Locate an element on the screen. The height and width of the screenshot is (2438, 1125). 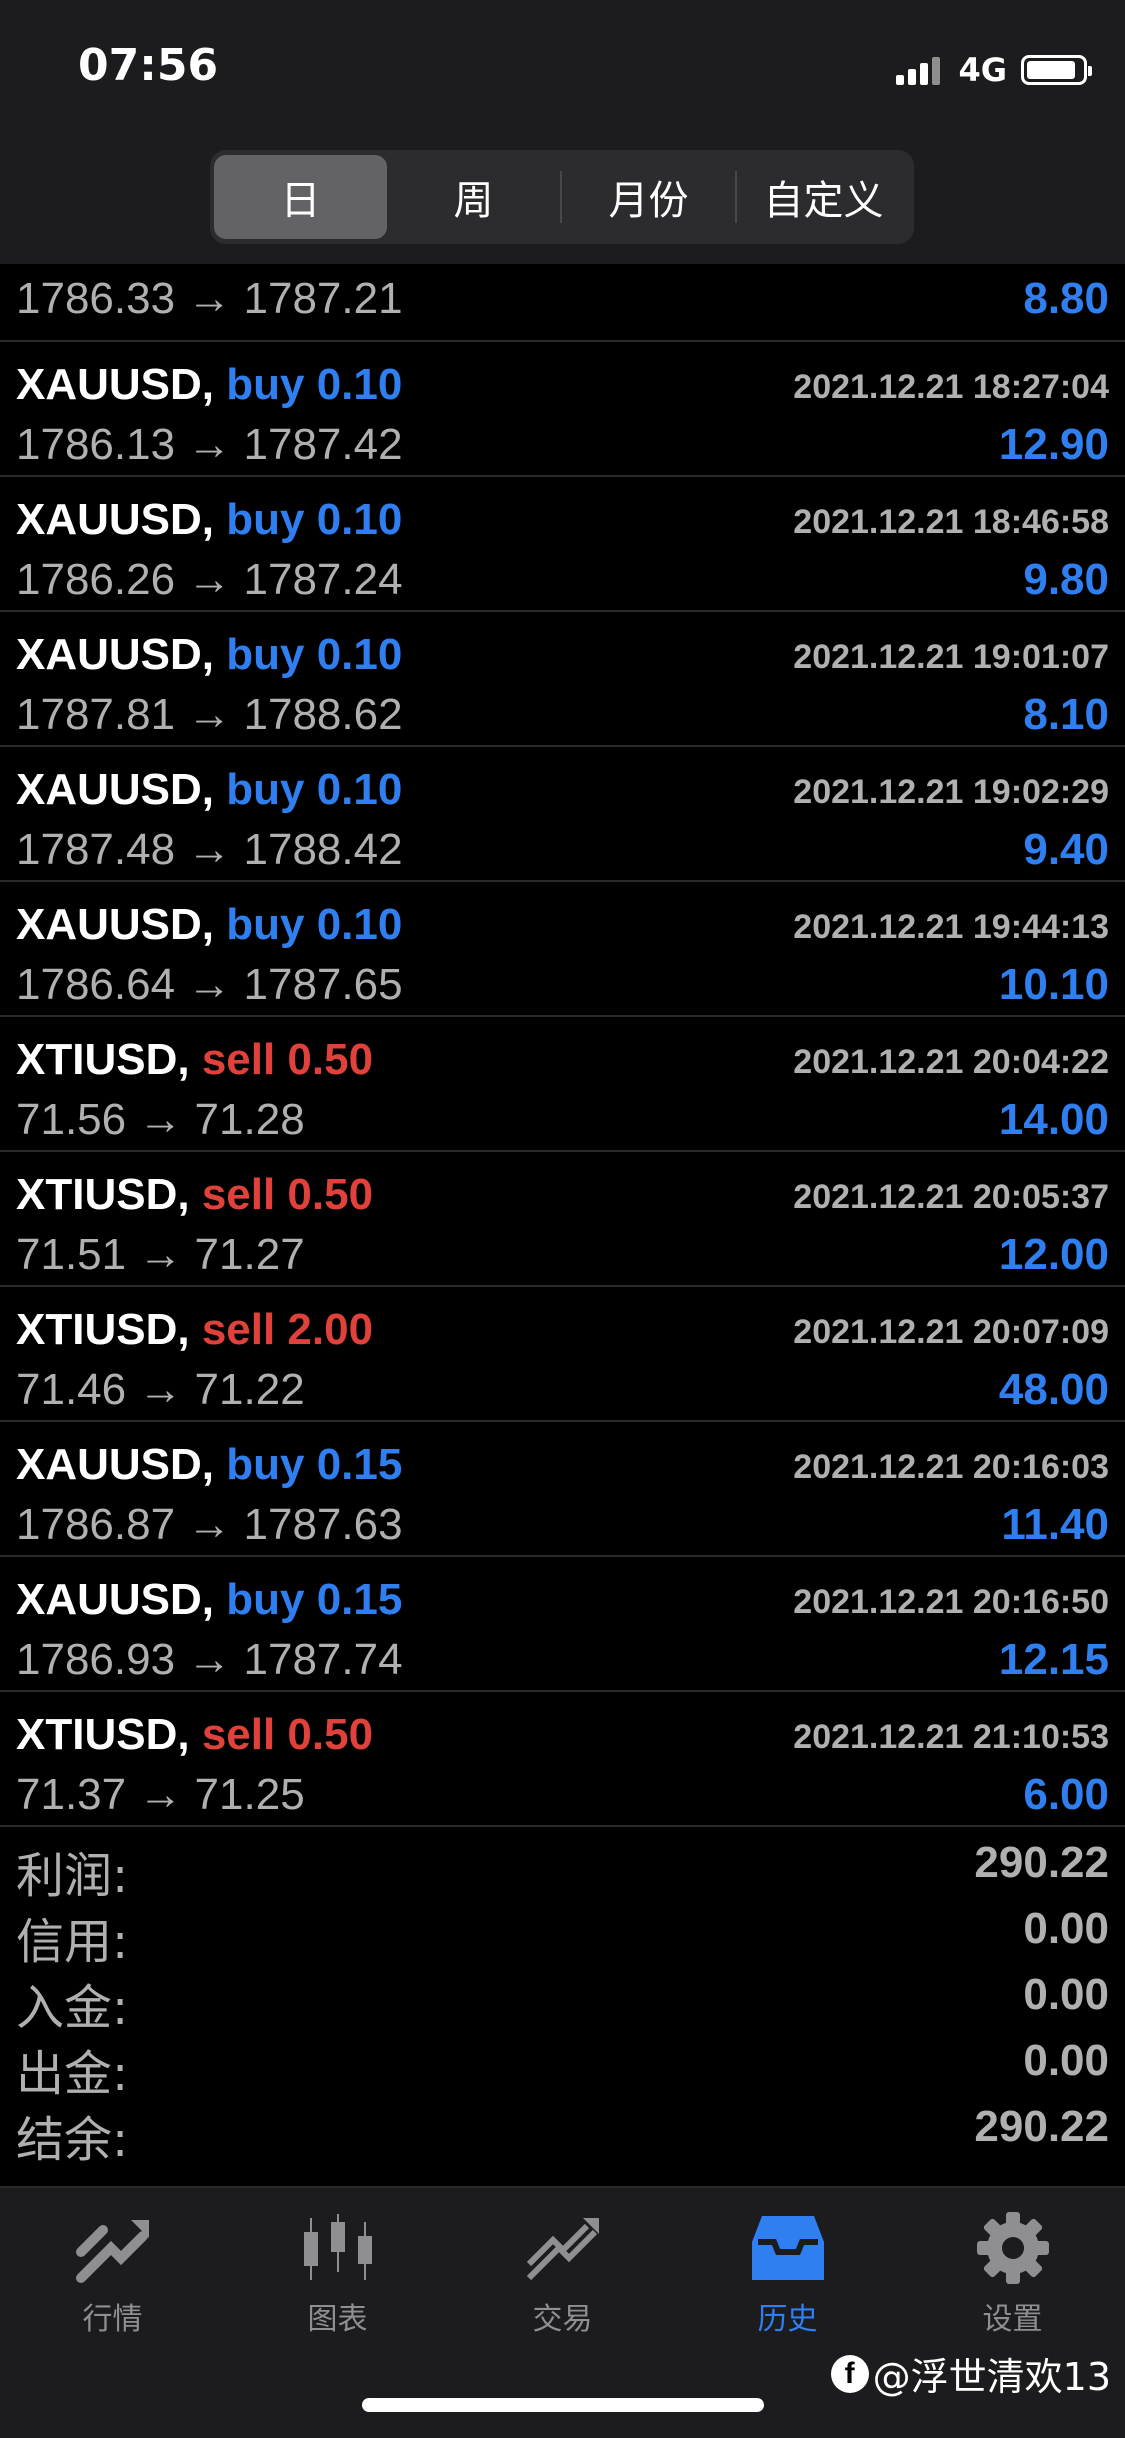
summary-row-deposit: 入金: 0.00 is located at coordinates (562, 2000).